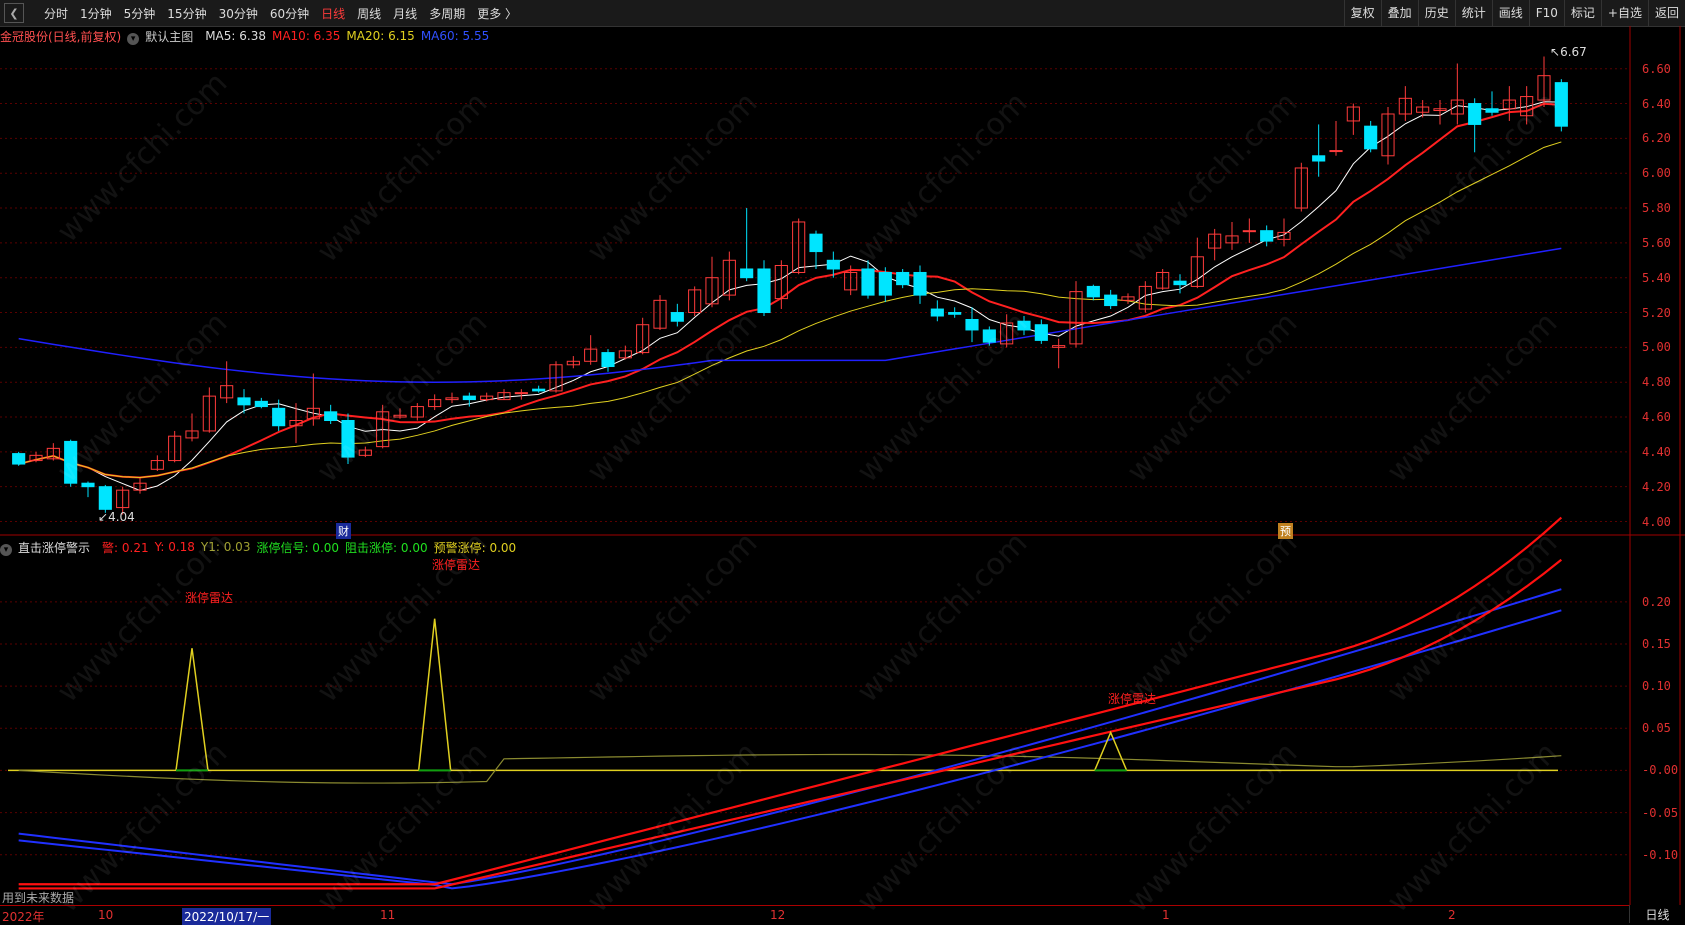 The width and height of the screenshot is (1685, 925). I want to click on date-axis: 2022年 10 2022/10/17/一 11 12 1 2, so click(815, 915).